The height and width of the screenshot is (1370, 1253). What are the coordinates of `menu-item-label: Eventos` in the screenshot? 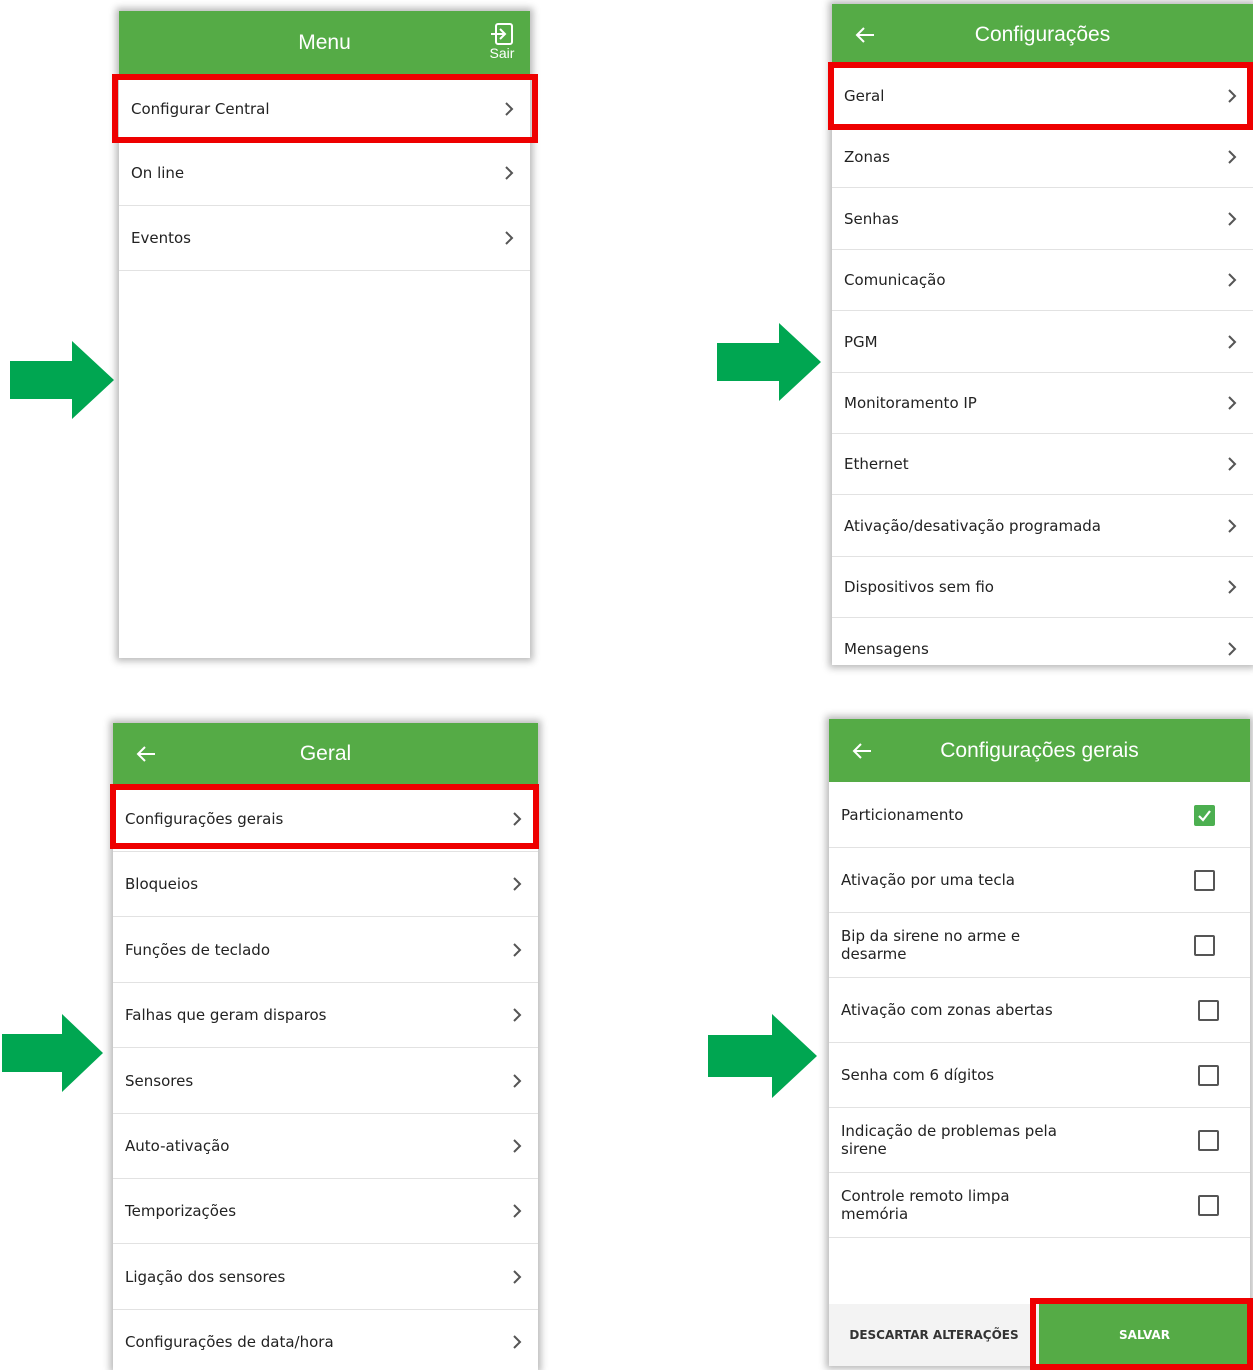 It's located at (161, 238).